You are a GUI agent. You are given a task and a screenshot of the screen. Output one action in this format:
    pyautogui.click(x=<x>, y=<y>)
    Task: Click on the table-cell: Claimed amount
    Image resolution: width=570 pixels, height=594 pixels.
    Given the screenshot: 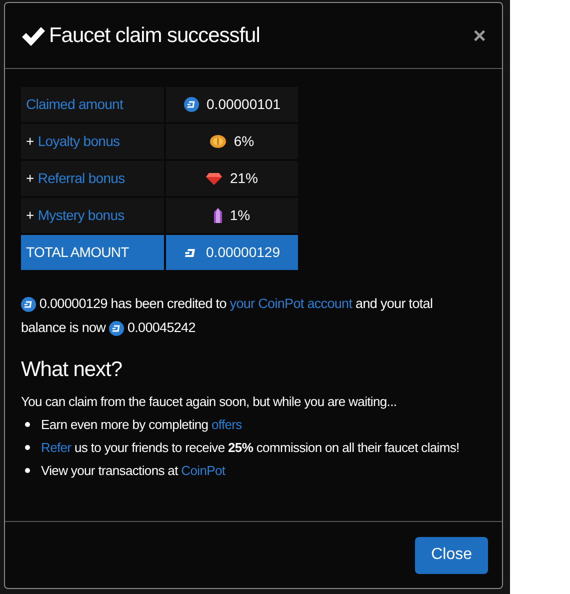 What is the action you would take?
    pyautogui.click(x=92, y=104)
    